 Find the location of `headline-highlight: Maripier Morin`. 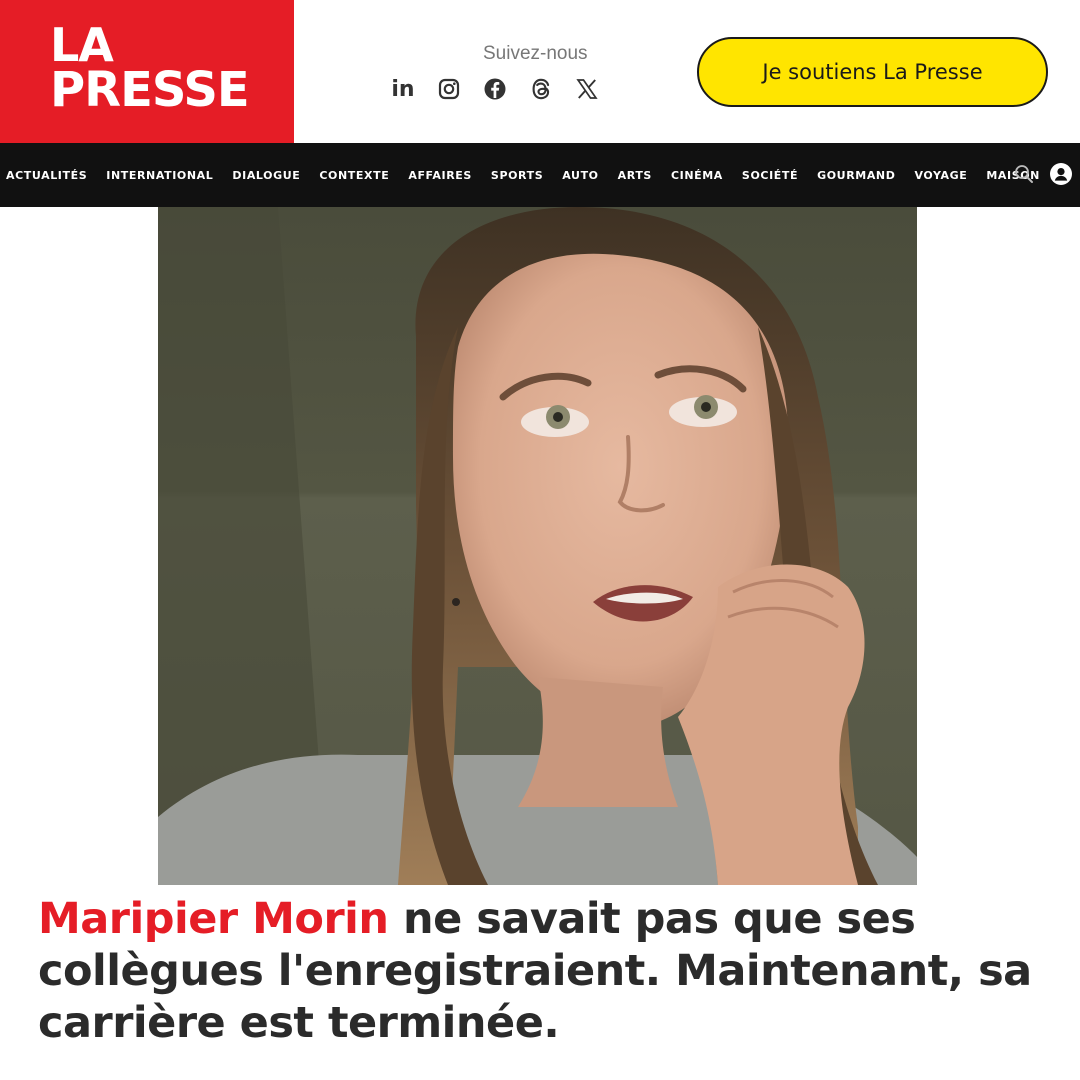

headline-highlight: Maripier Morin is located at coordinates (213, 919).